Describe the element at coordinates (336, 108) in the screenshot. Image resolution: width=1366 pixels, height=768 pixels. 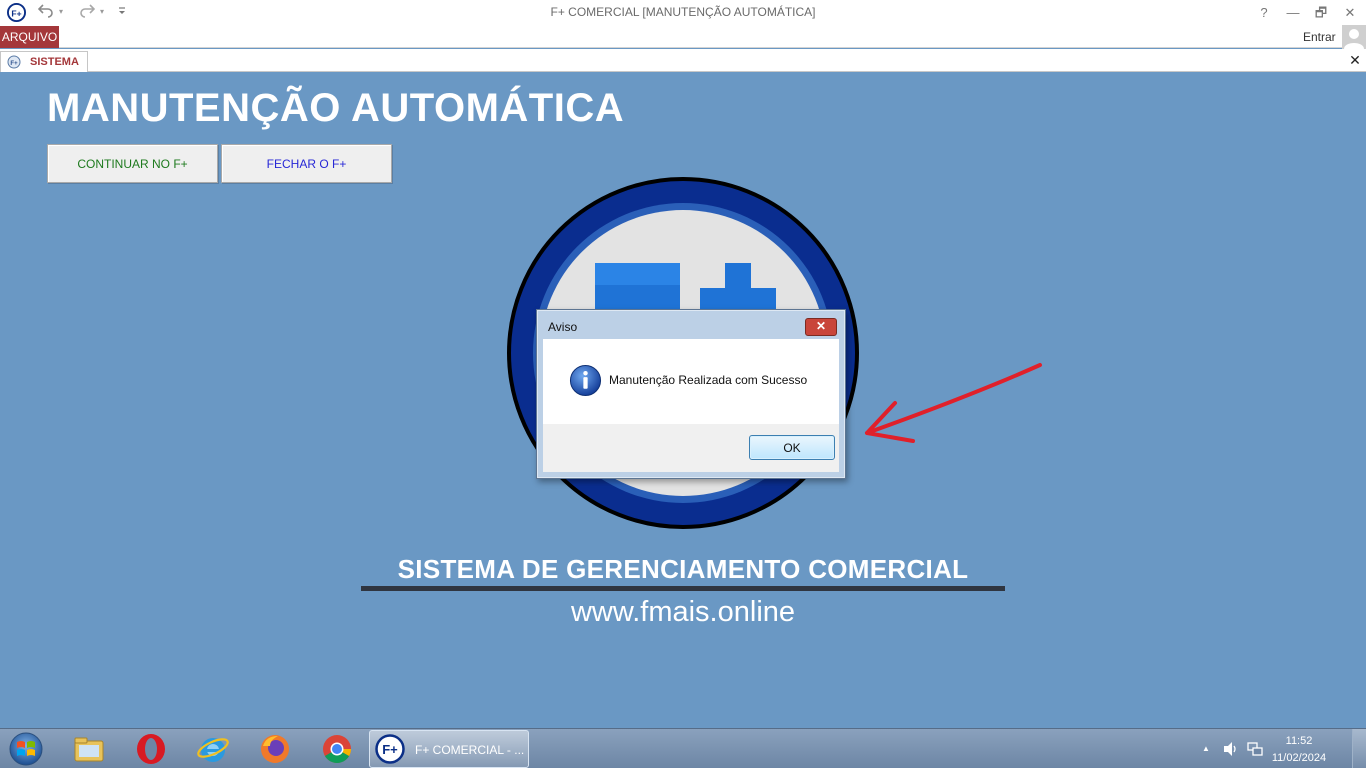
I see `page-title: MANUTENÇÃO AUTOMÁTICA` at that location.